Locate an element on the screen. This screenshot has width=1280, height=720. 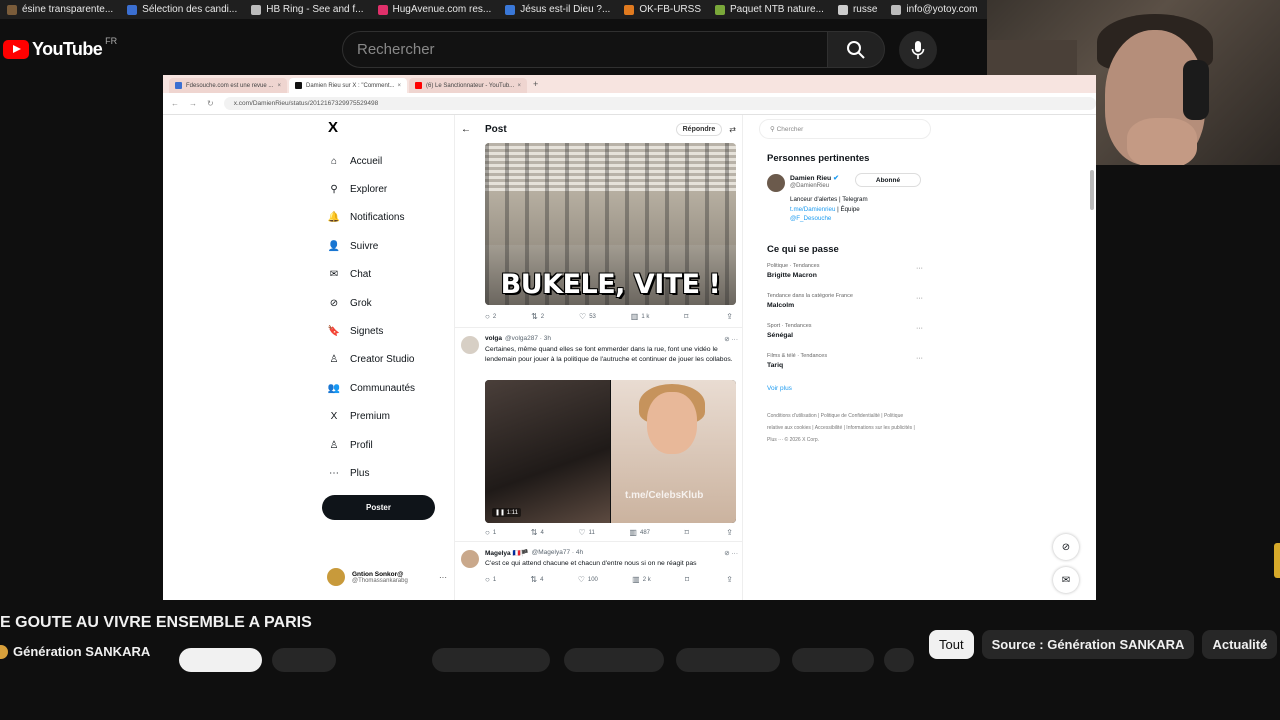
scrollbar is located at coordinates (1092, 190).